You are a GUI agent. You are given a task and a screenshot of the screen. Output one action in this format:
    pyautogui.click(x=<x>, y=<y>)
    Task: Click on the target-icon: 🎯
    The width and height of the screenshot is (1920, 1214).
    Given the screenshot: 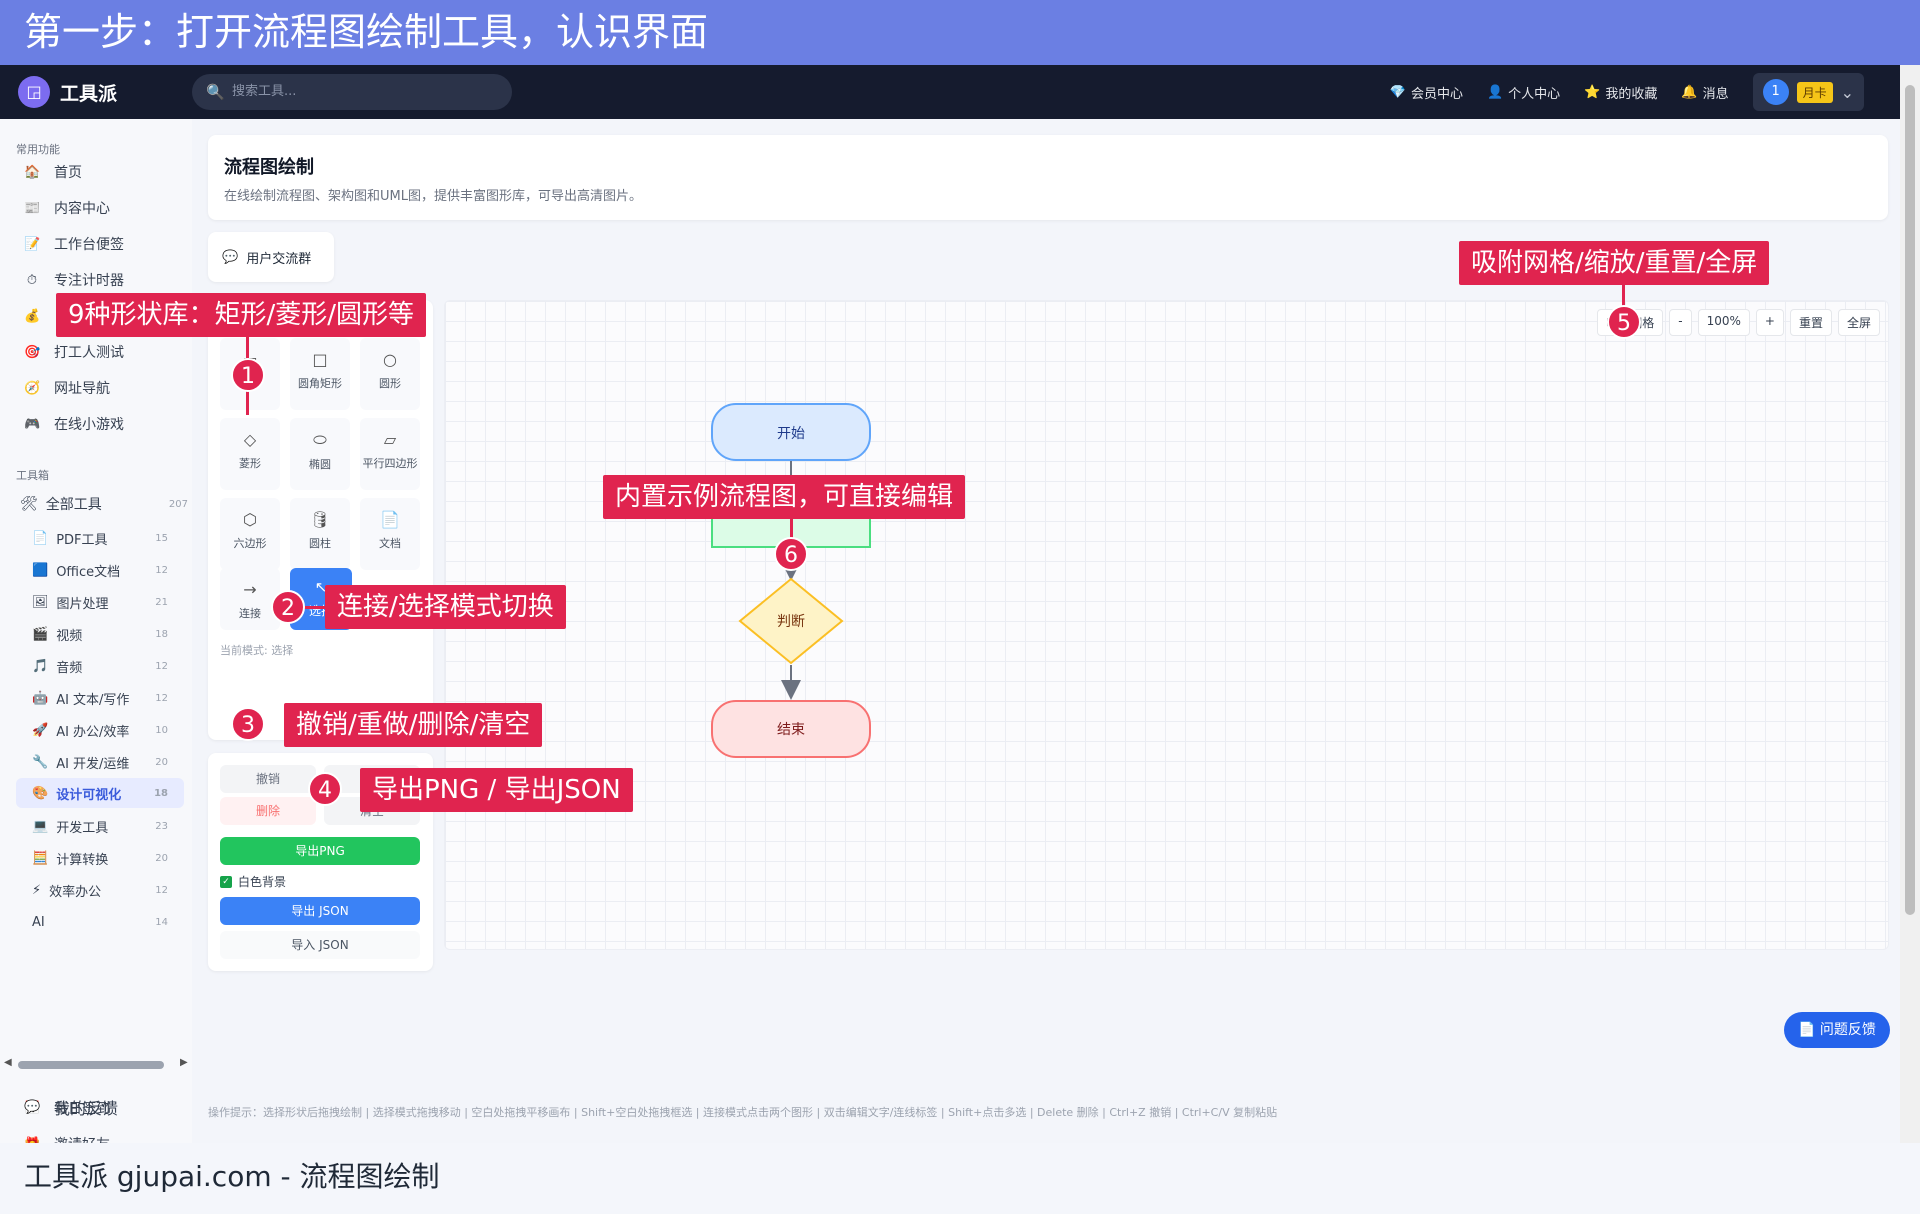 What is the action you would take?
    pyautogui.click(x=32, y=352)
    